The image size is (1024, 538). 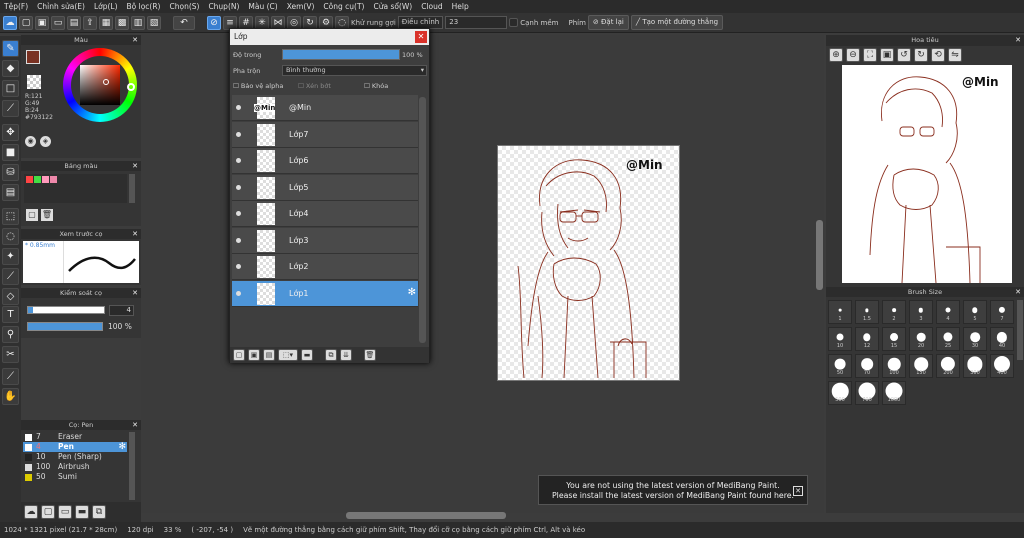 I want to click on saturation-value-square, so click(x=100, y=85).